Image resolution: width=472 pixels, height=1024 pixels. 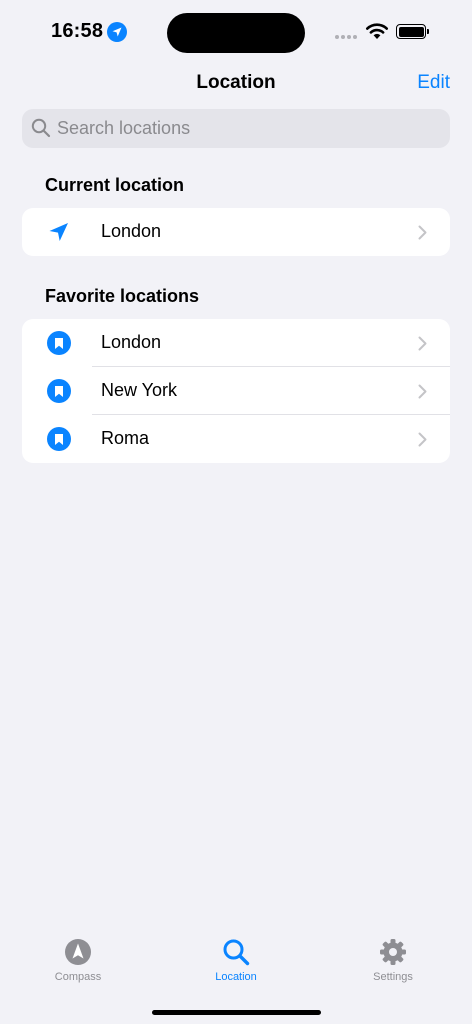 I want to click on current-location-row: London, so click(x=236, y=232).